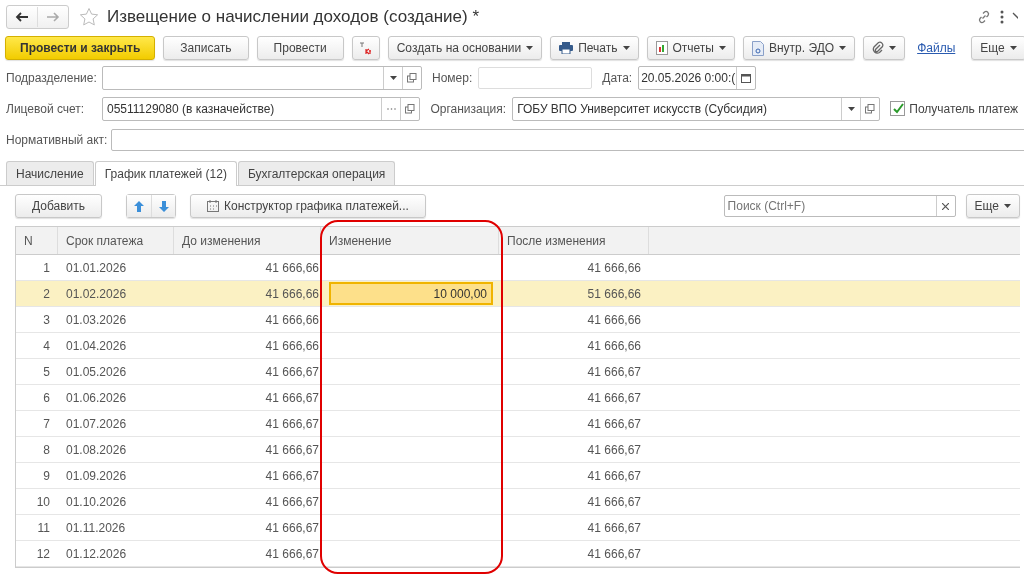 The height and width of the screenshot is (586, 1024). Describe the element at coordinates (594, 48) in the screenshot. I see `print-button: Печать` at that location.